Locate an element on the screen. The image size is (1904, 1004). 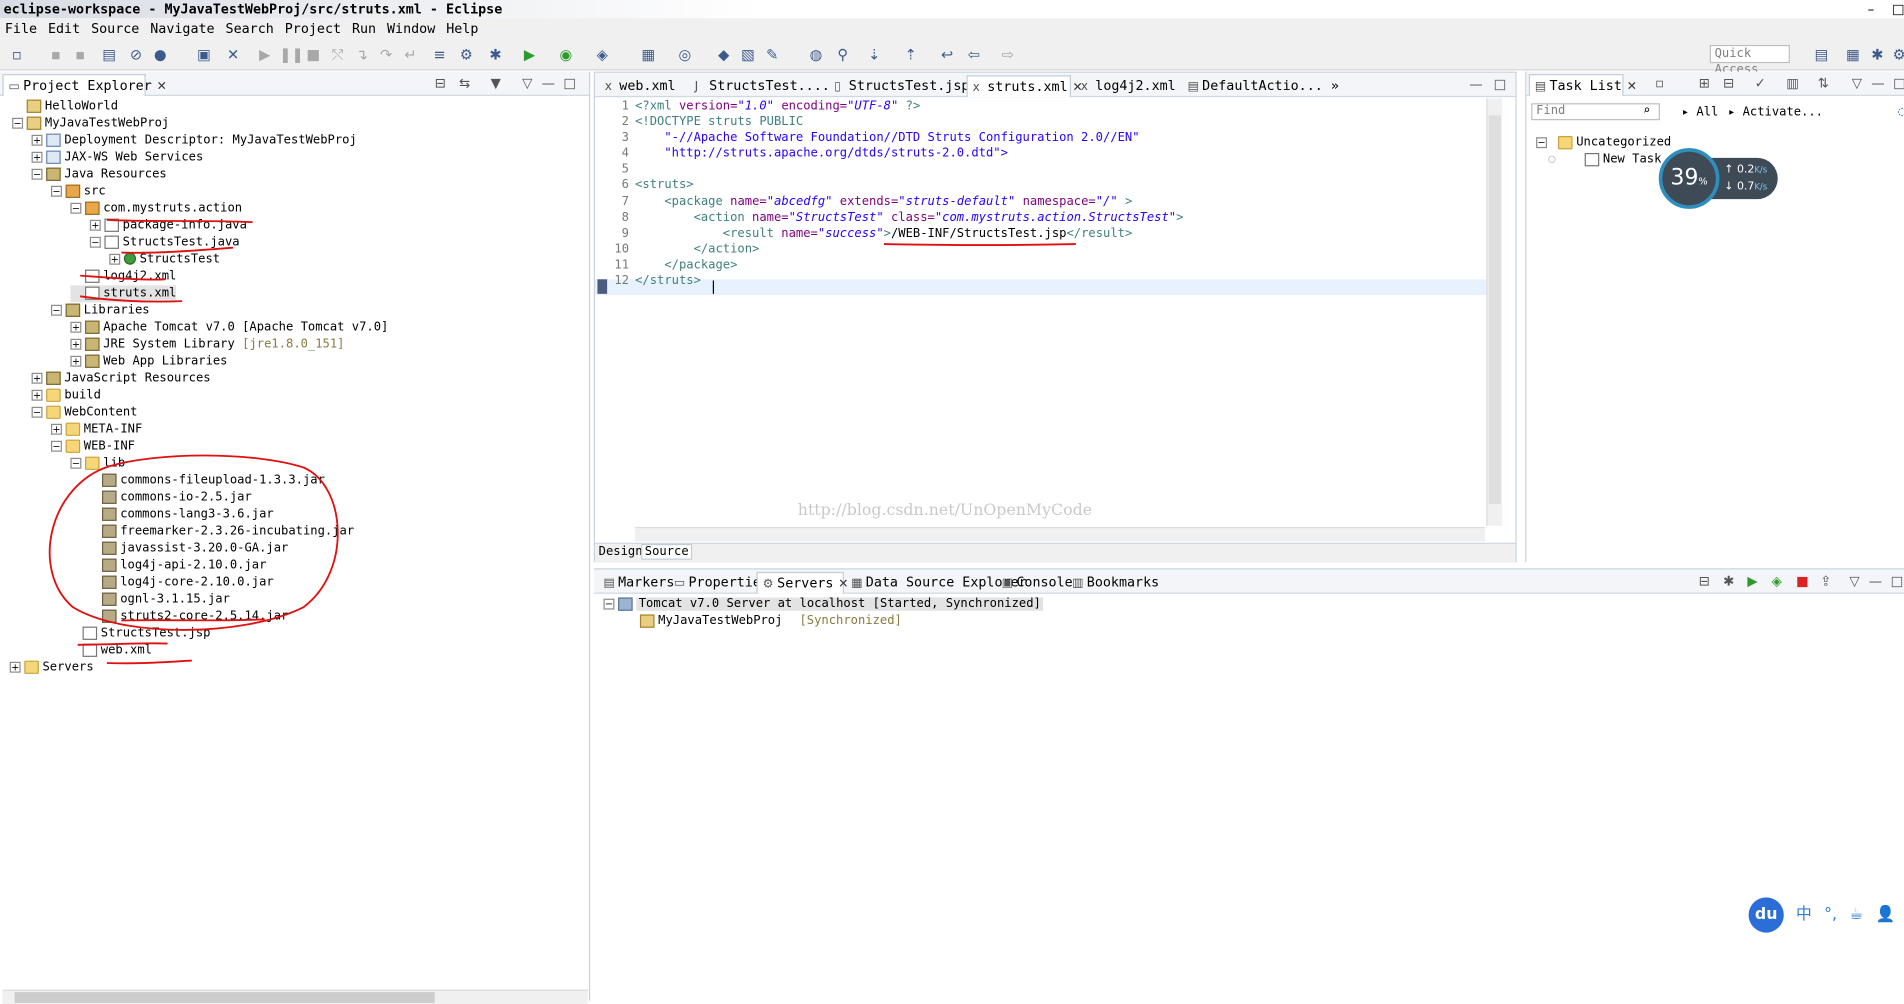
step-over-icon: ↷ is located at coordinates (385, 54).